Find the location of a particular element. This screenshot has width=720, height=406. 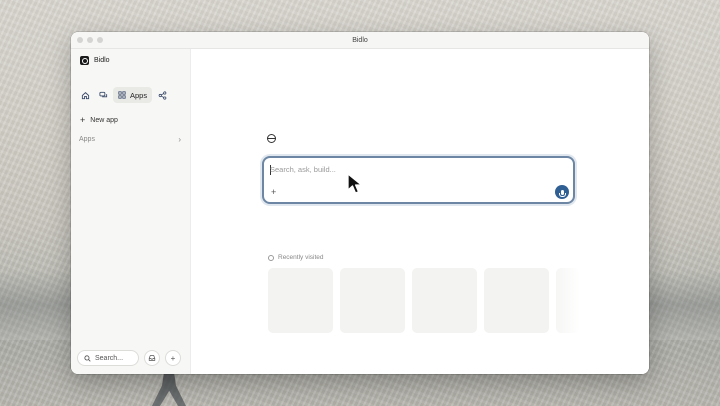

chevron-right-icon: › is located at coordinates (179, 139).